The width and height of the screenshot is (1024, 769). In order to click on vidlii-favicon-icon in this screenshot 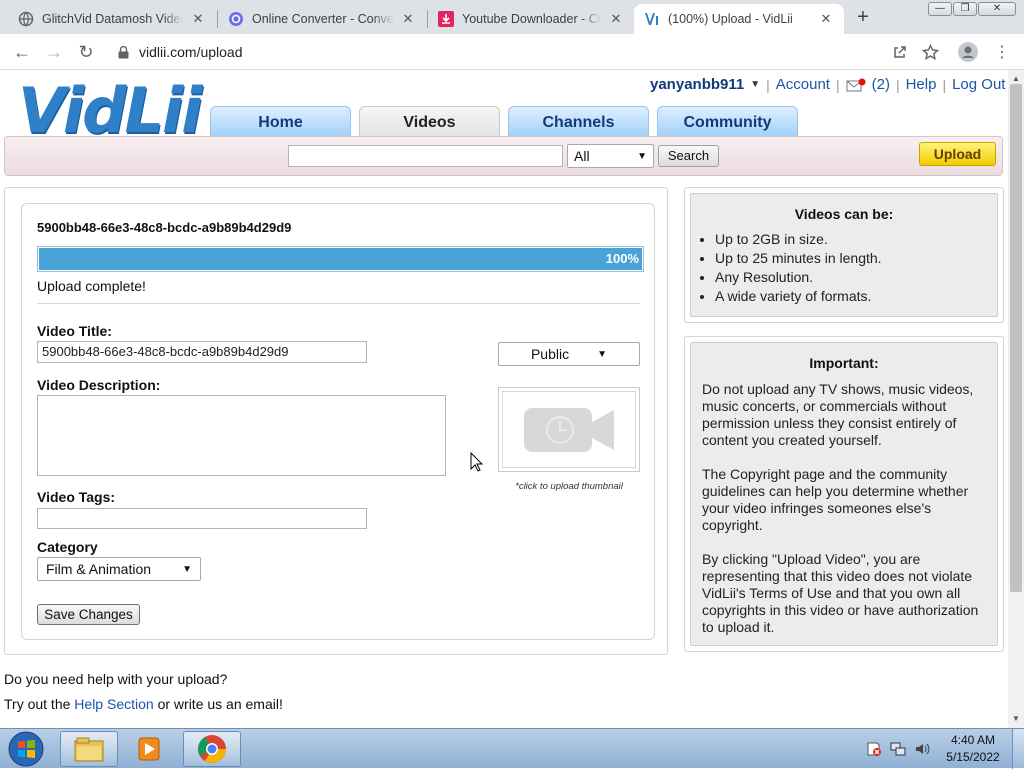, I will do `click(652, 19)`.